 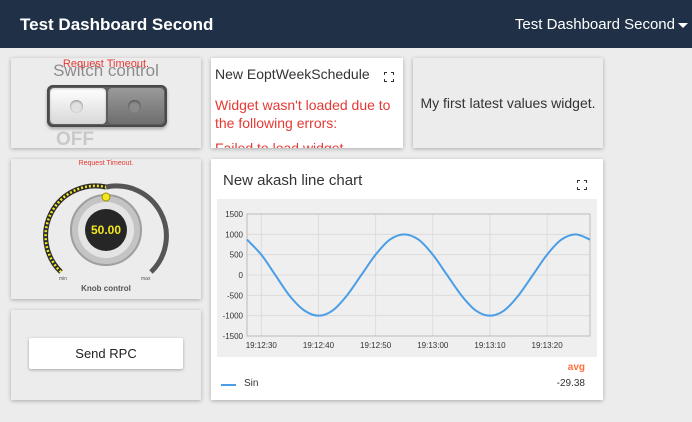 What do you see at coordinates (234, 214) in the screenshot?
I see `y-tick-label: 1500` at bounding box center [234, 214].